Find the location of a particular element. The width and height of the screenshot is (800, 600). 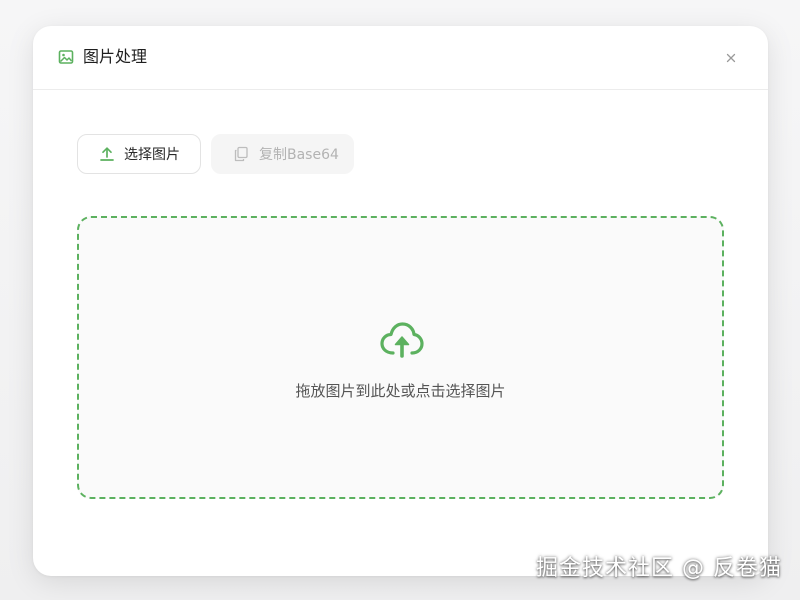

close-button is located at coordinates (731, 57).